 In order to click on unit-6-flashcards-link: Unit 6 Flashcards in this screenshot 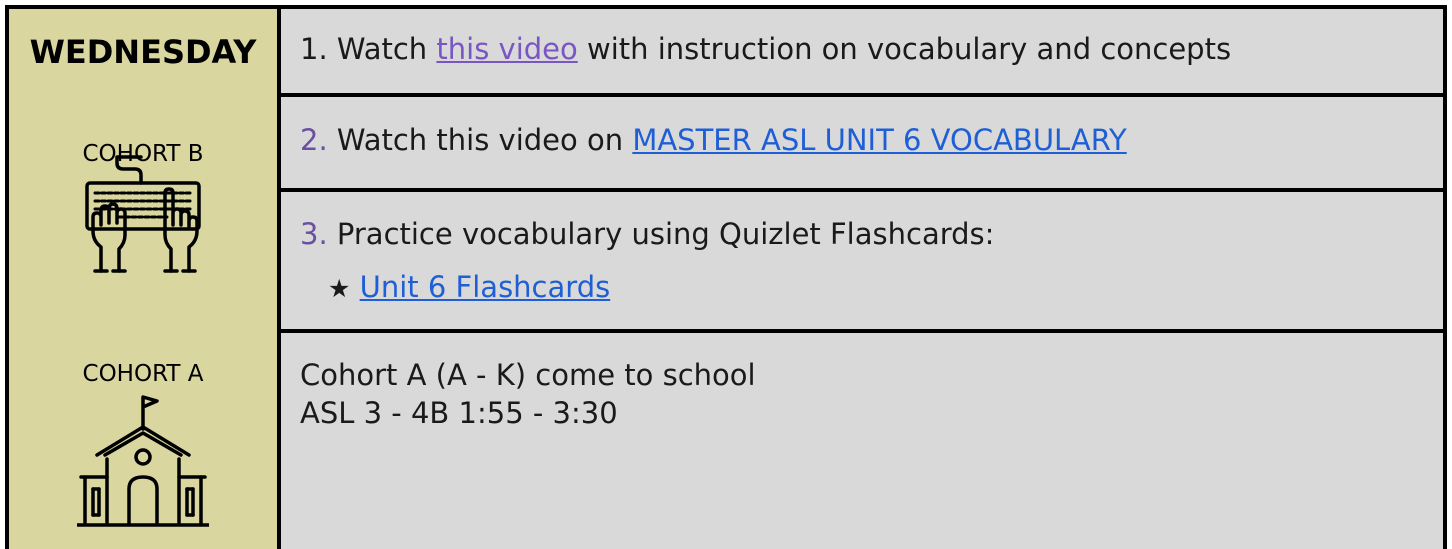, I will do `click(485, 287)`.